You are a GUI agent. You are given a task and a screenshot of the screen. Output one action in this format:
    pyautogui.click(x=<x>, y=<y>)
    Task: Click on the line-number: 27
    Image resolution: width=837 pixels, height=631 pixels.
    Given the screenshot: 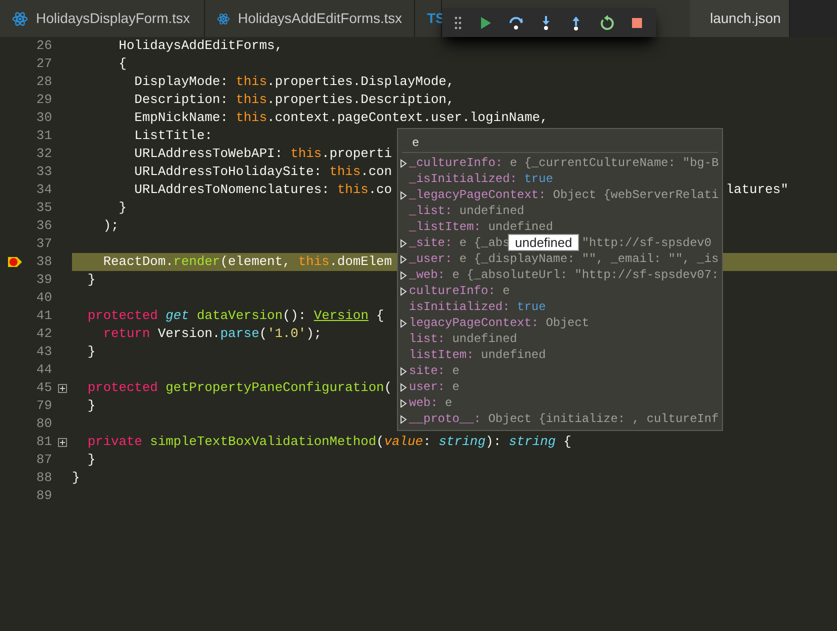 What is the action you would take?
    pyautogui.click(x=43, y=64)
    